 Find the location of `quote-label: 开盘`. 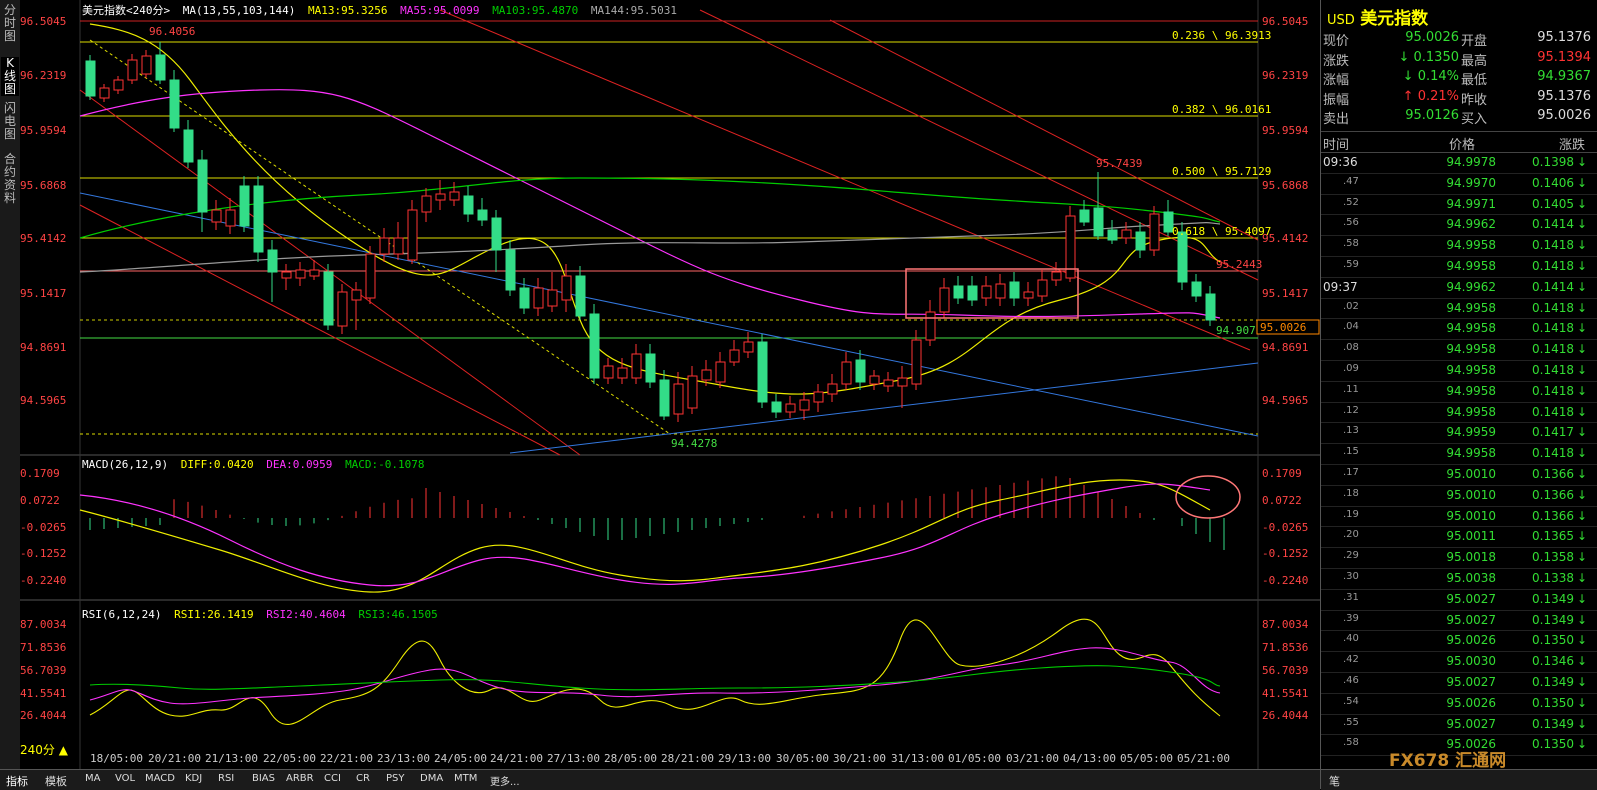

quote-label: 开盘 is located at coordinates (1474, 41).